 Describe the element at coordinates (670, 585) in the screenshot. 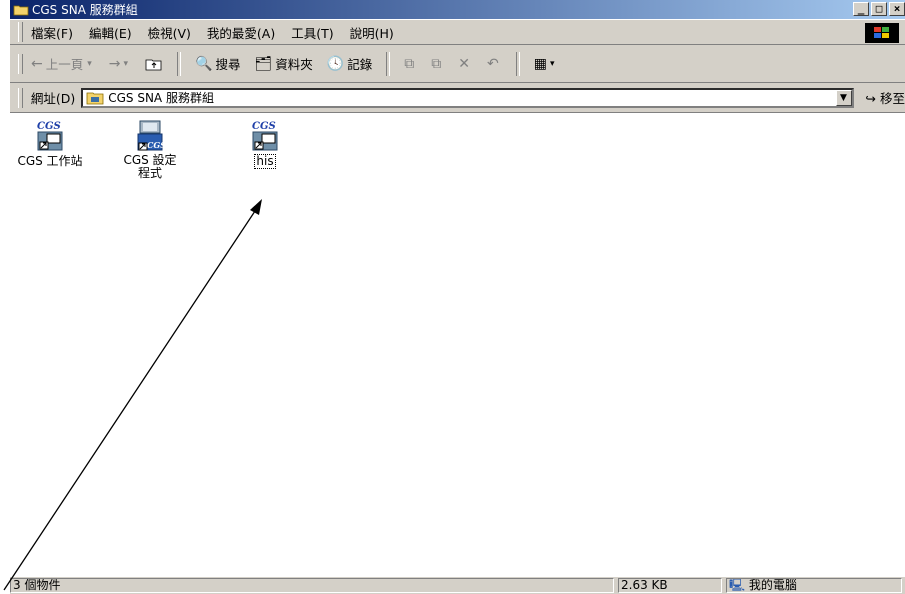

I see `status-size: 2.63 KB` at that location.